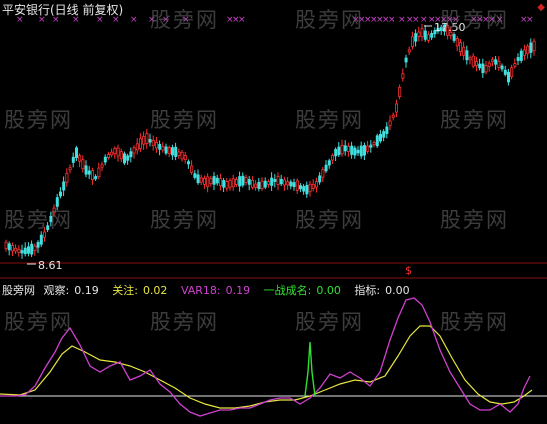  Describe the element at coordinates (50, 265) in the screenshot. I see `low-price-label: 8.61` at that location.